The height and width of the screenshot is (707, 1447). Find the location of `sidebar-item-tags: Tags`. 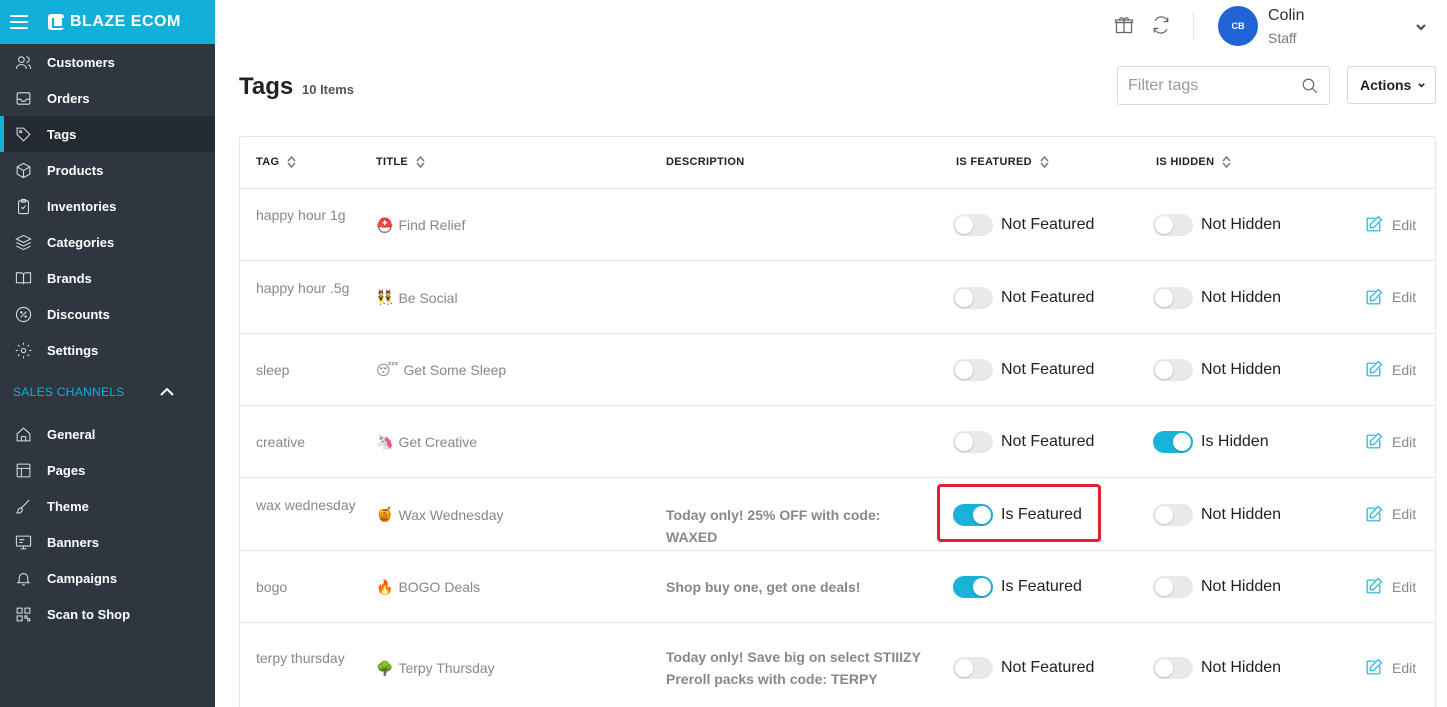

sidebar-item-tags: Tags is located at coordinates (107, 134).